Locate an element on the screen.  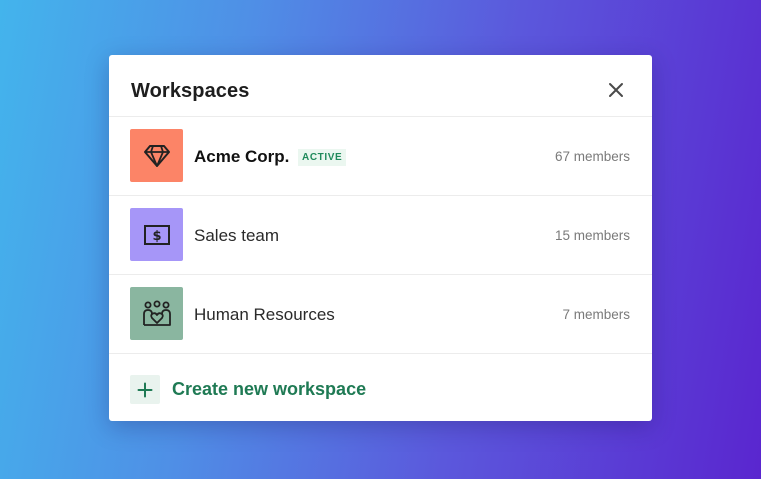
dollar-bill-icon: $ is located at coordinates (156, 234).